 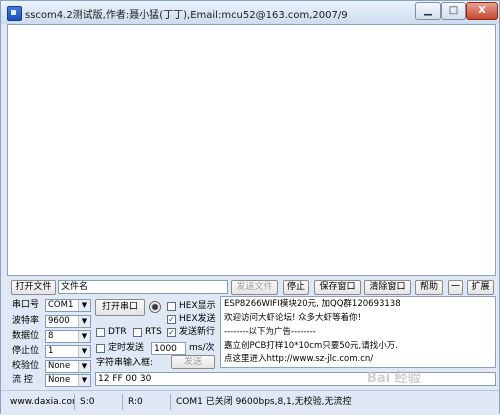 I want to click on info-line: 欢迎访问大虾论坛! 众多大虾等着你!, so click(x=292, y=318).